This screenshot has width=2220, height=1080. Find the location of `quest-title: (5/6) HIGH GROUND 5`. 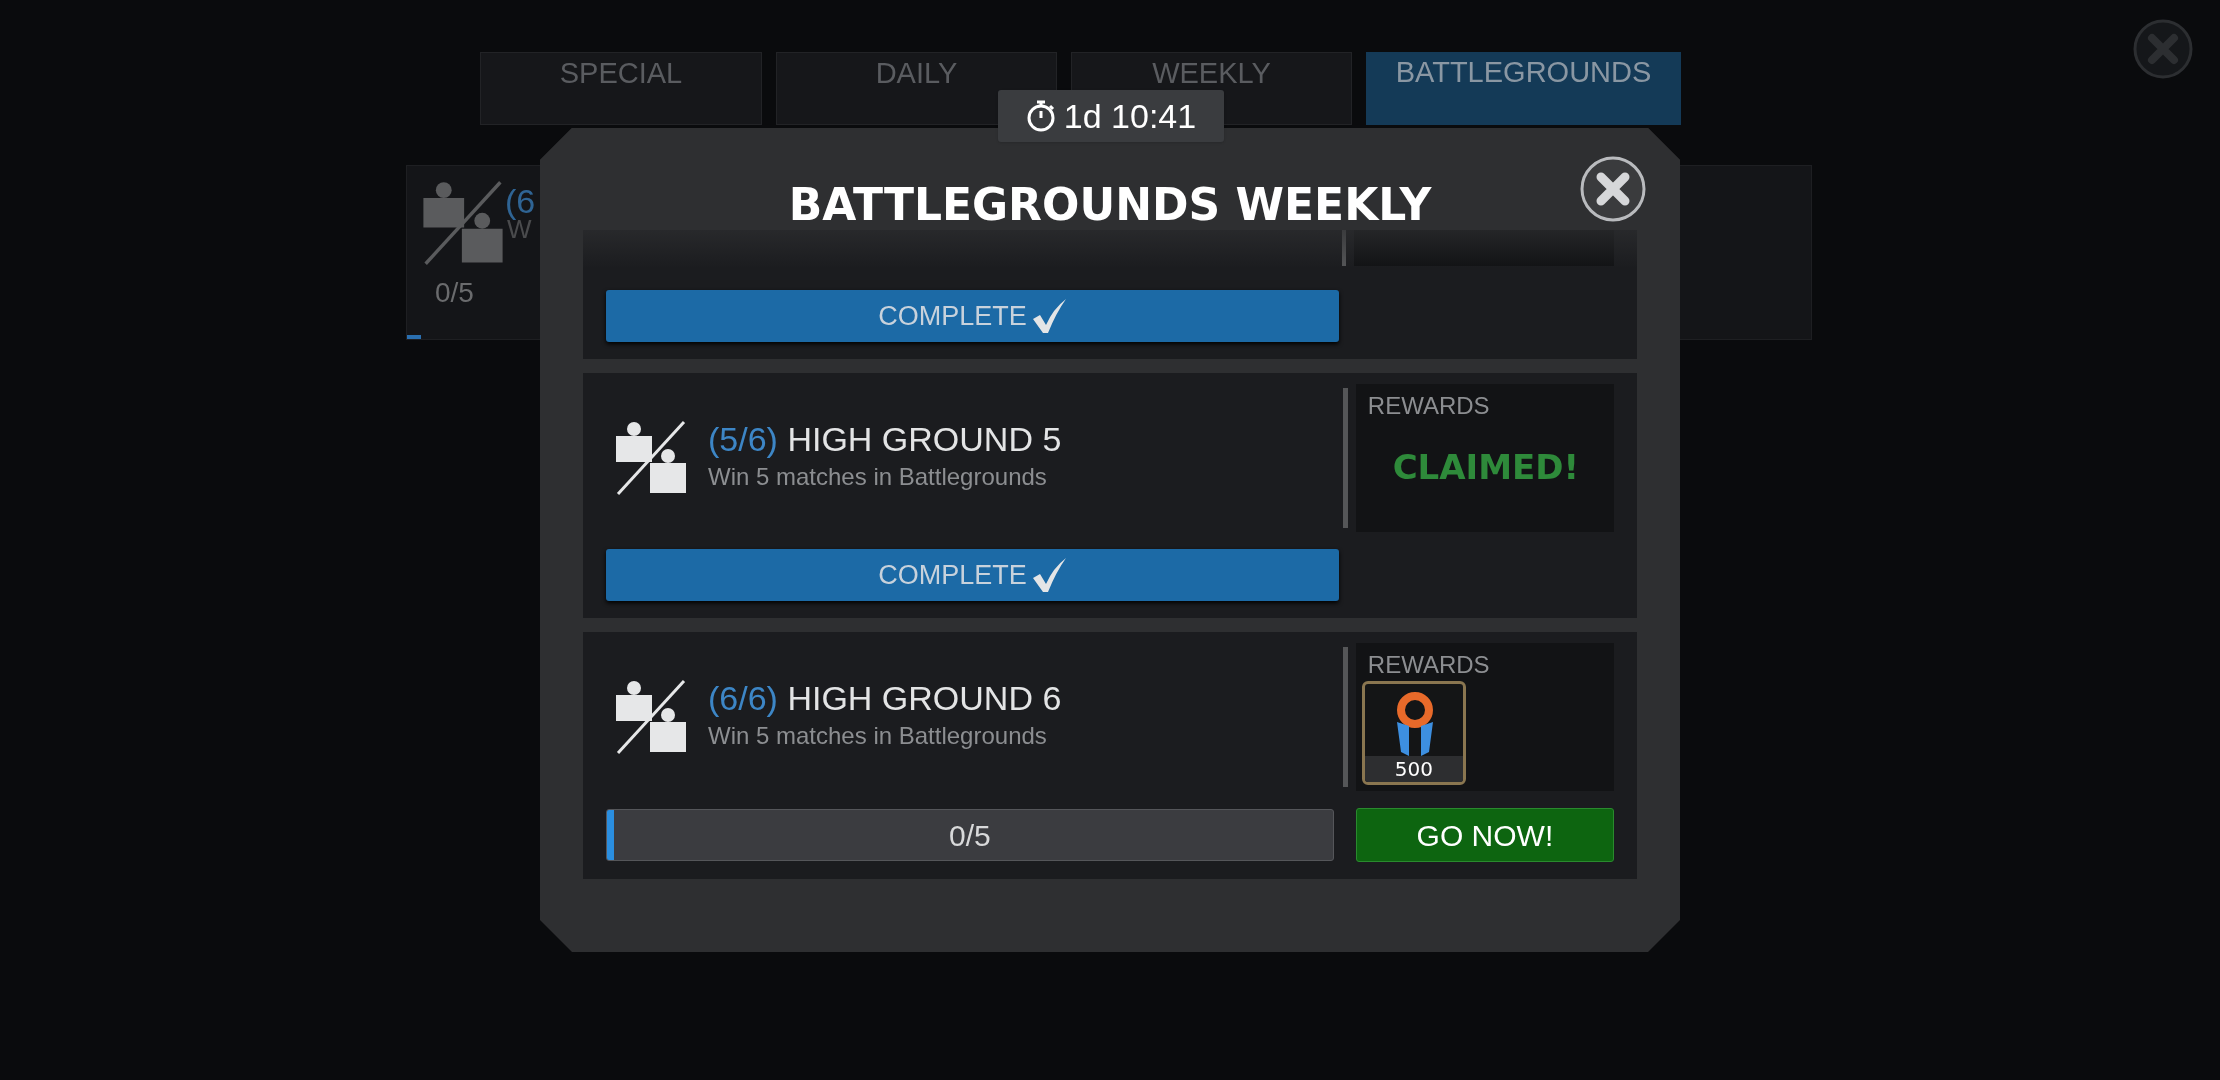

quest-title: (5/6) HIGH GROUND 5 is located at coordinates (885, 440).